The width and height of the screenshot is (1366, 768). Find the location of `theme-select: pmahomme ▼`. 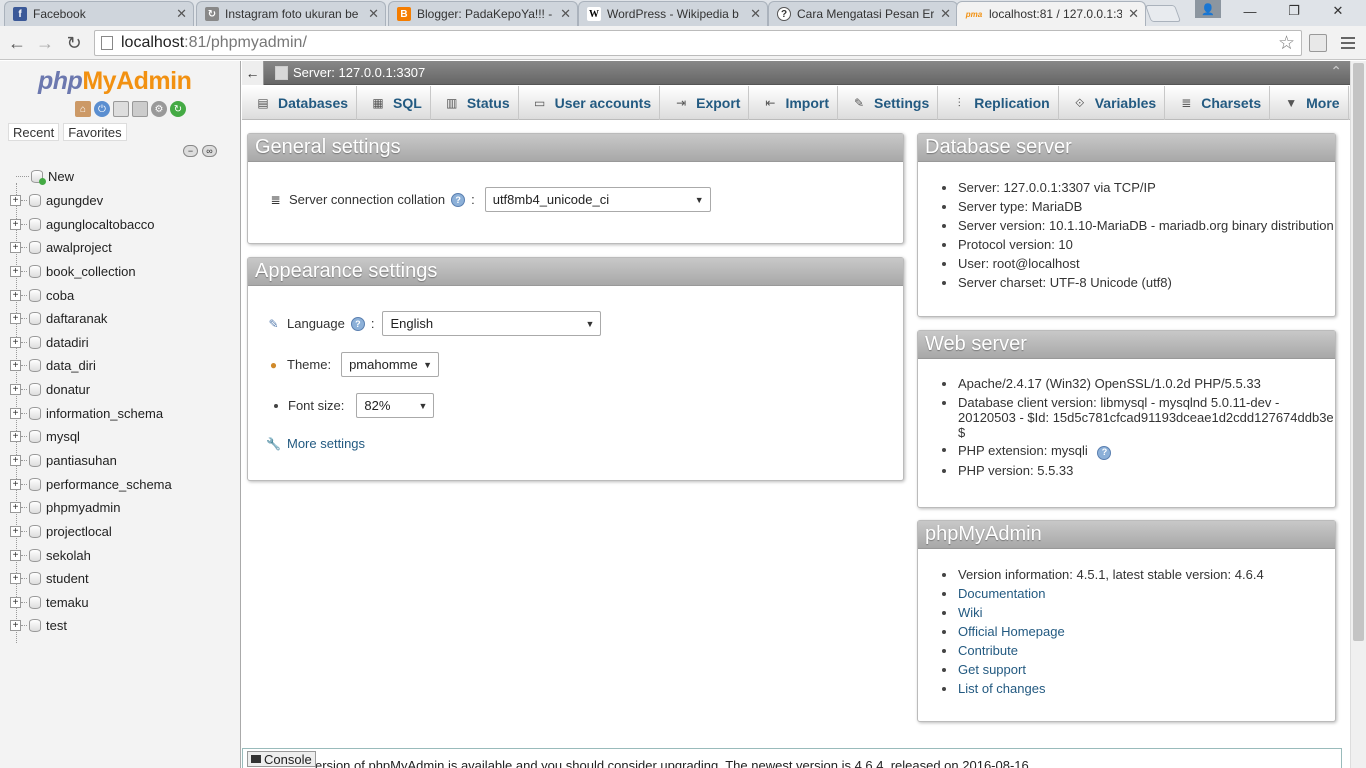

theme-select: pmahomme ▼ is located at coordinates (390, 364).